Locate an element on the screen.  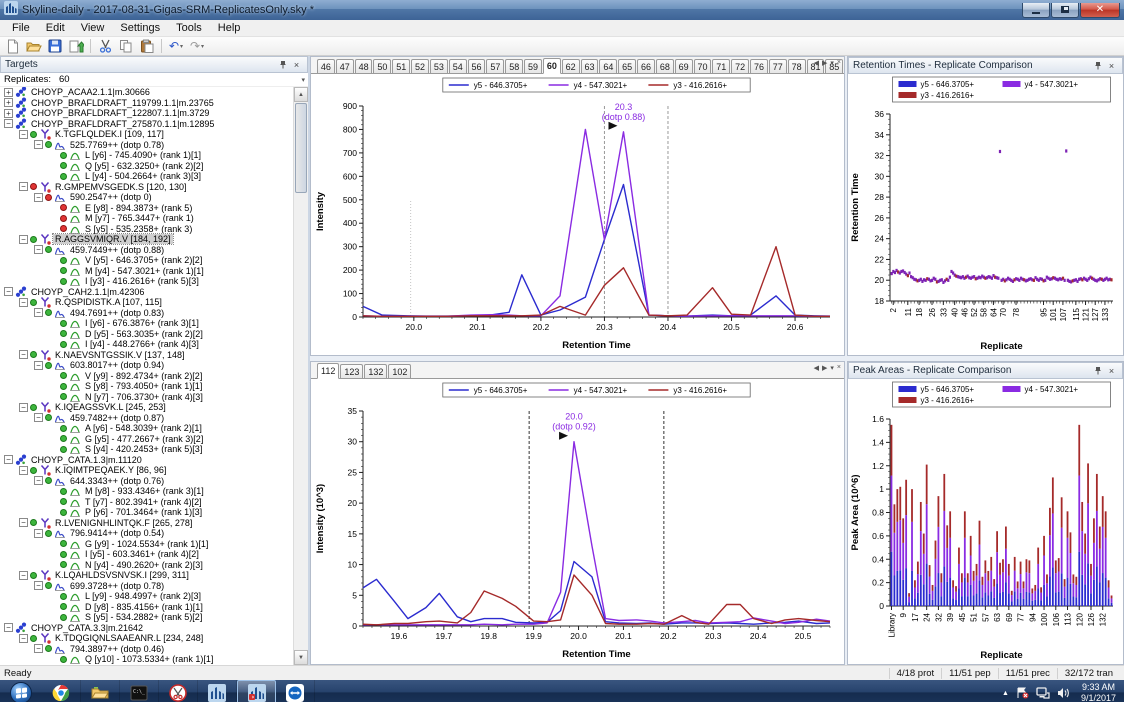
paste-icon is located at coordinates (147, 46).